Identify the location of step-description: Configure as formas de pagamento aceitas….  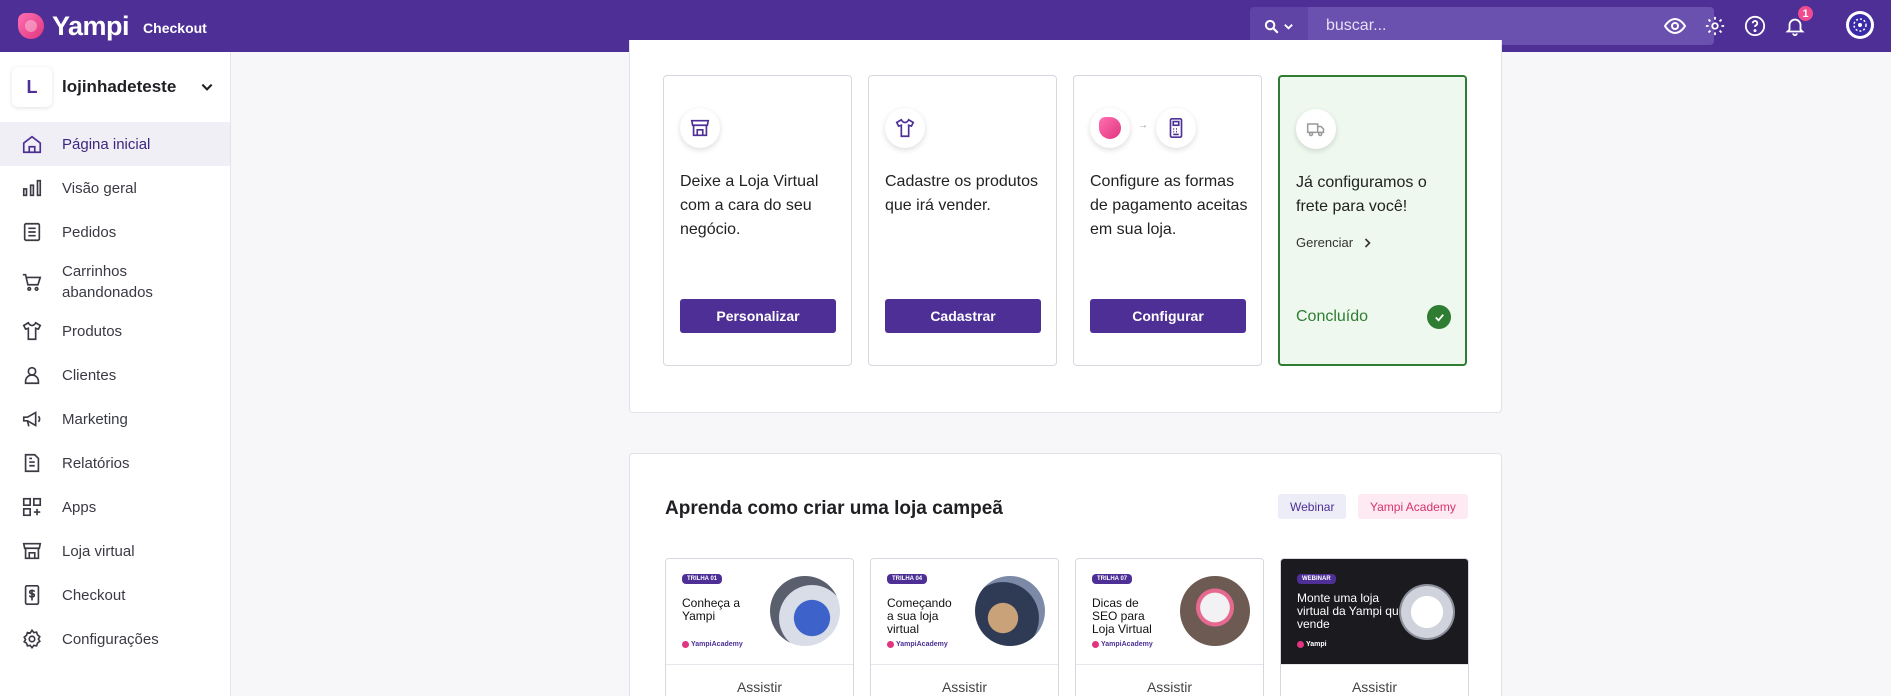
(1169, 205).